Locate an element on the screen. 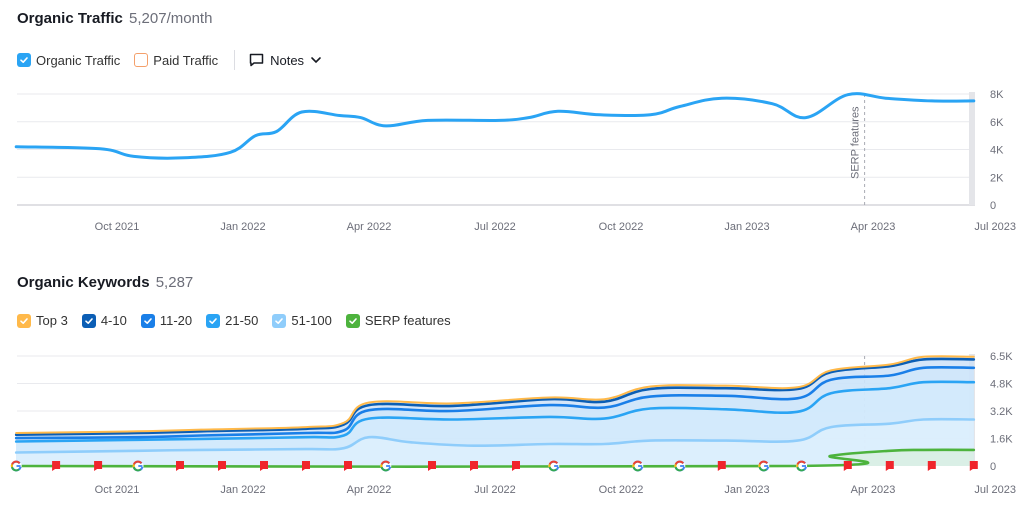  y-tick-label: 0 is located at coordinates (993, 467).